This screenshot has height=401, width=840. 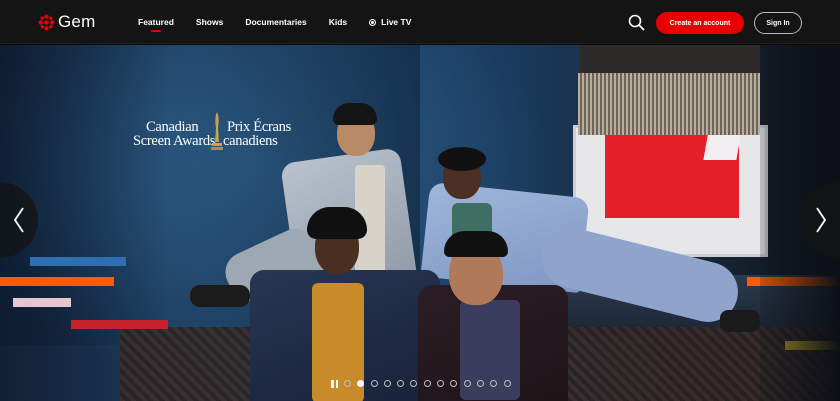 I want to click on nav-live-tv-label: Live TV, so click(x=396, y=22).